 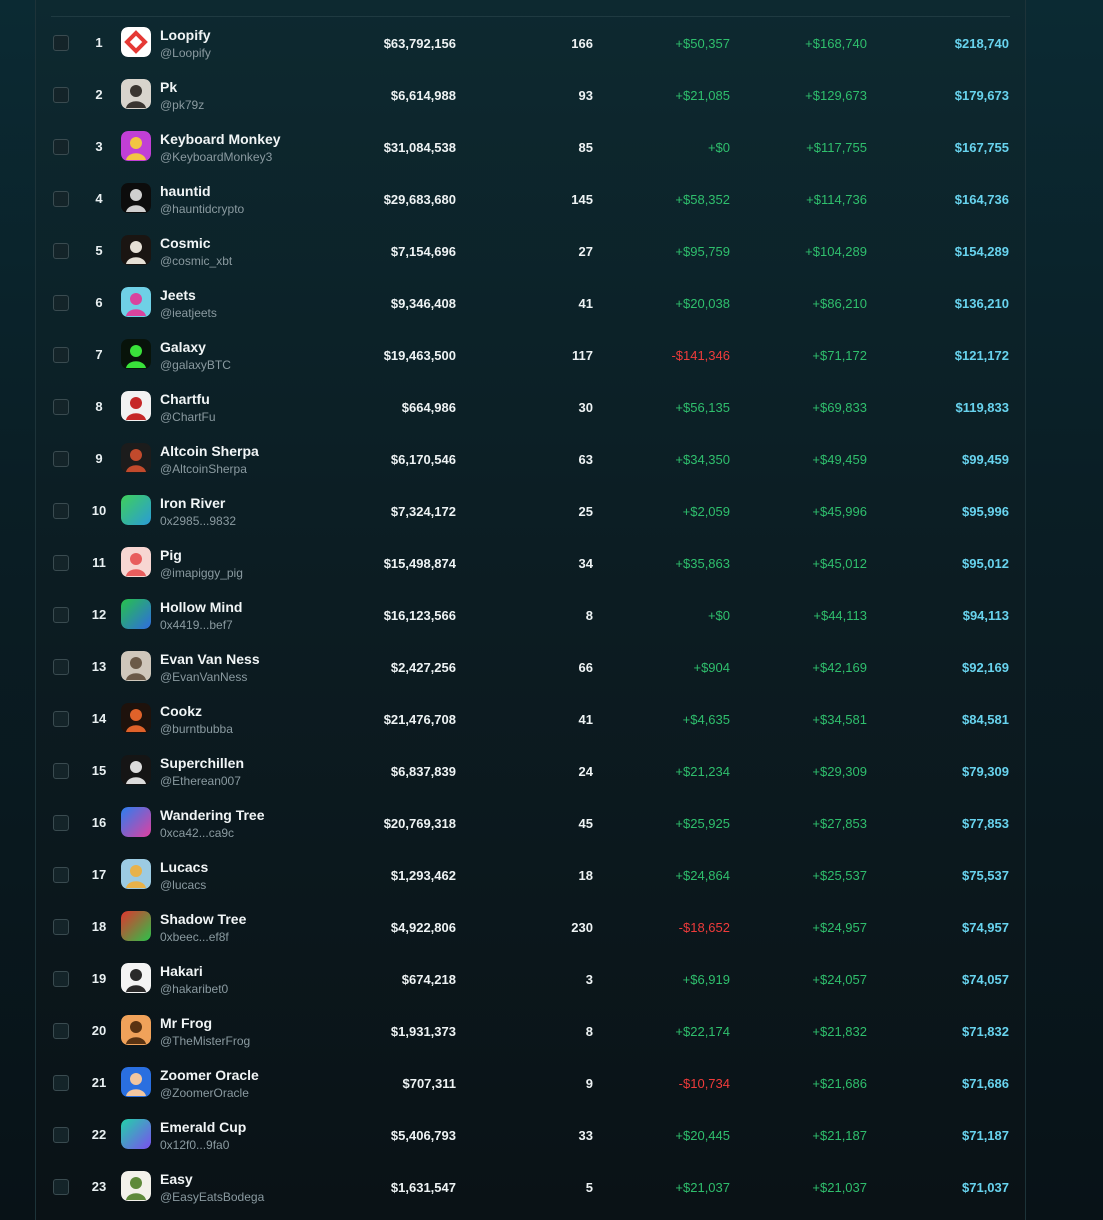 I want to click on trader-handle: @hauntidcrypto, so click(x=202, y=209).